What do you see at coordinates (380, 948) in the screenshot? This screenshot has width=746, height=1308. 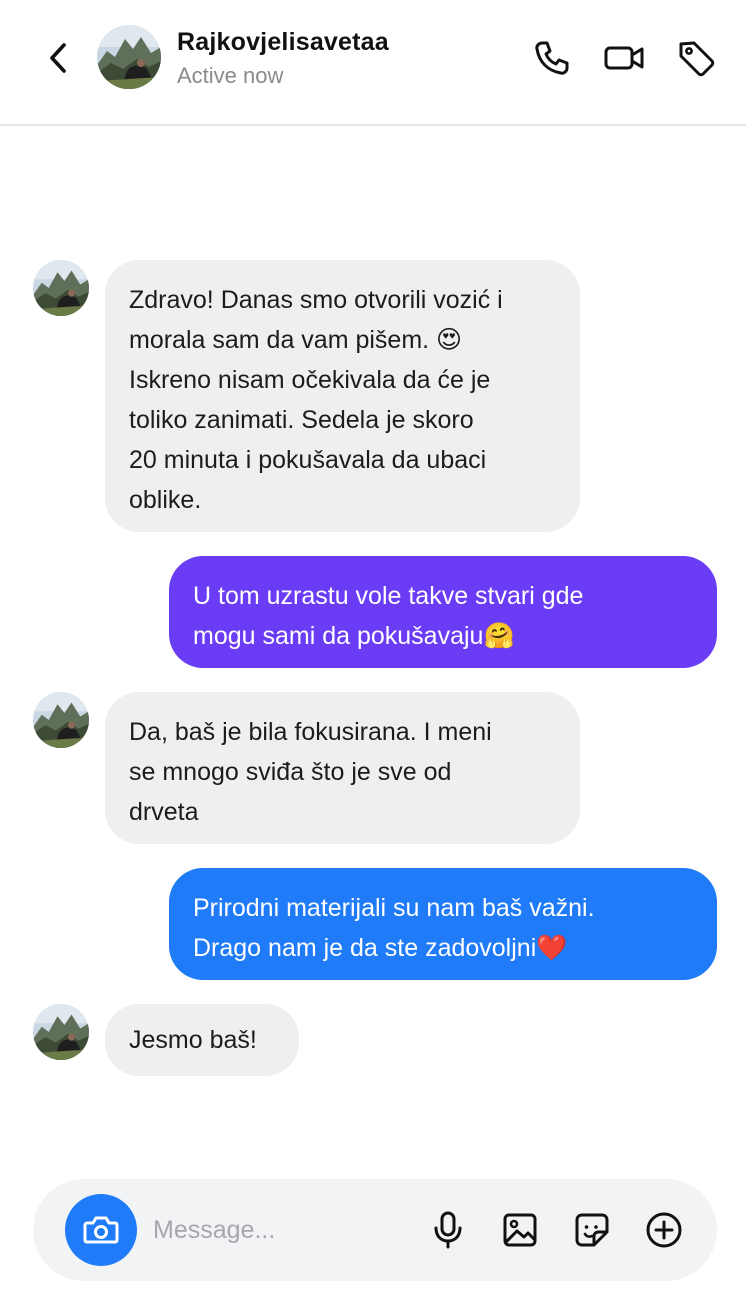 I see `message-line: Drago nam je da ste zadovoljni❤️` at bounding box center [380, 948].